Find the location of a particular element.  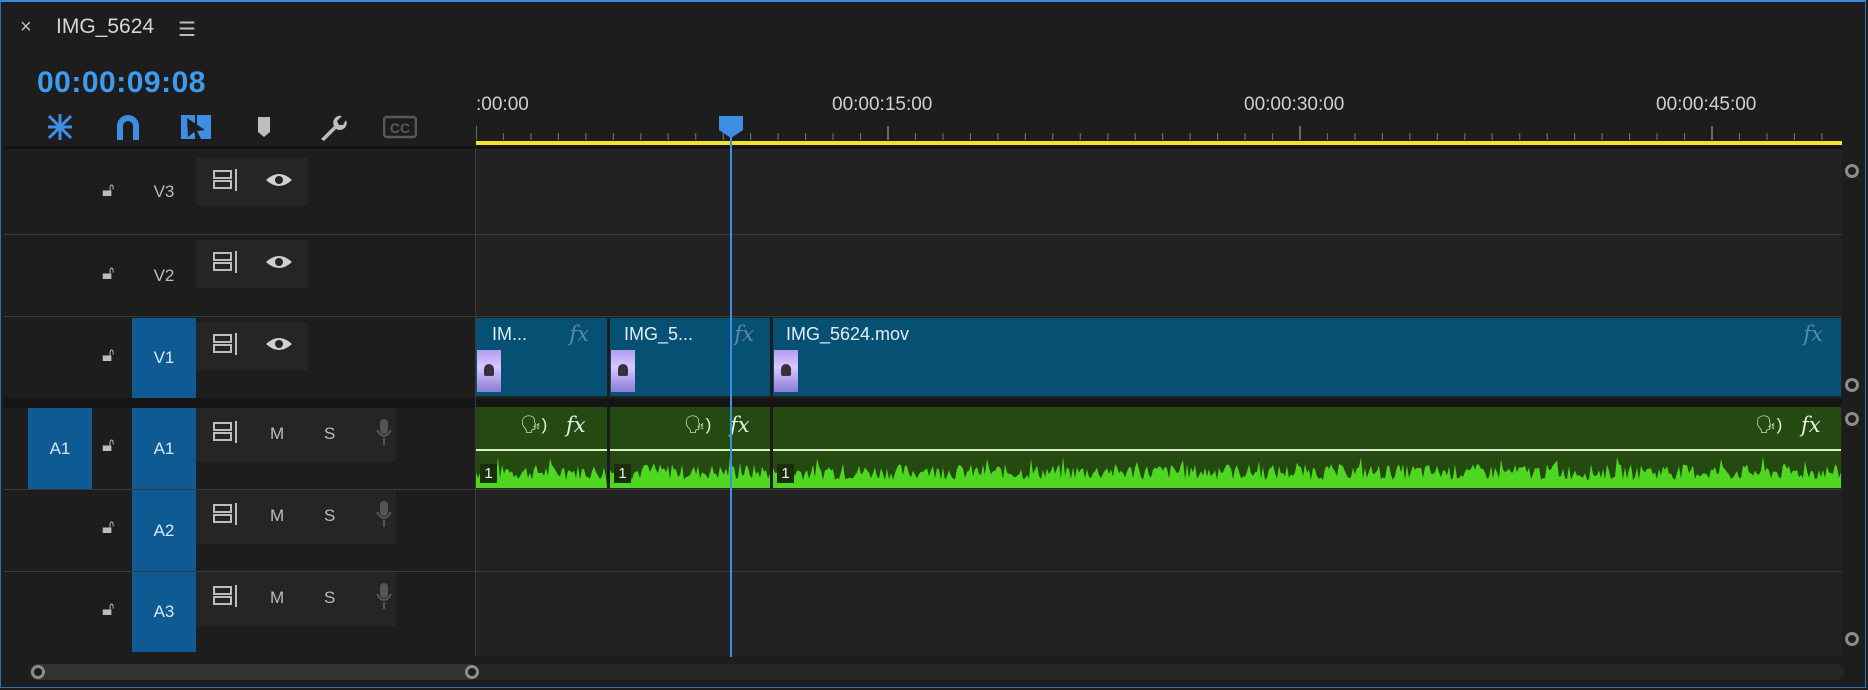

video-vscroll-top-handle is located at coordinates (1852, 171).